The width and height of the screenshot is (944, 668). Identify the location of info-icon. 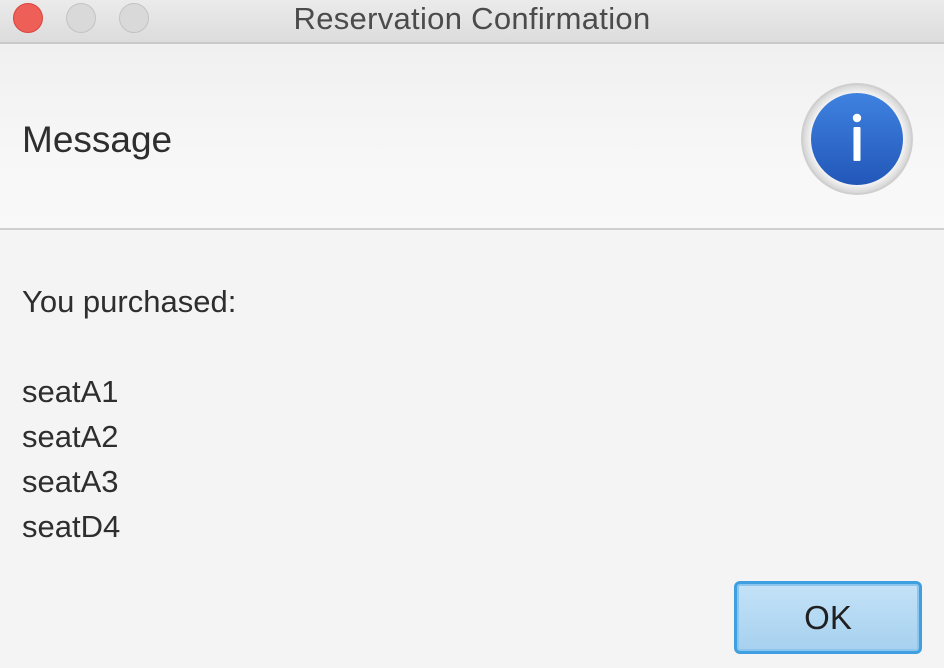
(857, 139).